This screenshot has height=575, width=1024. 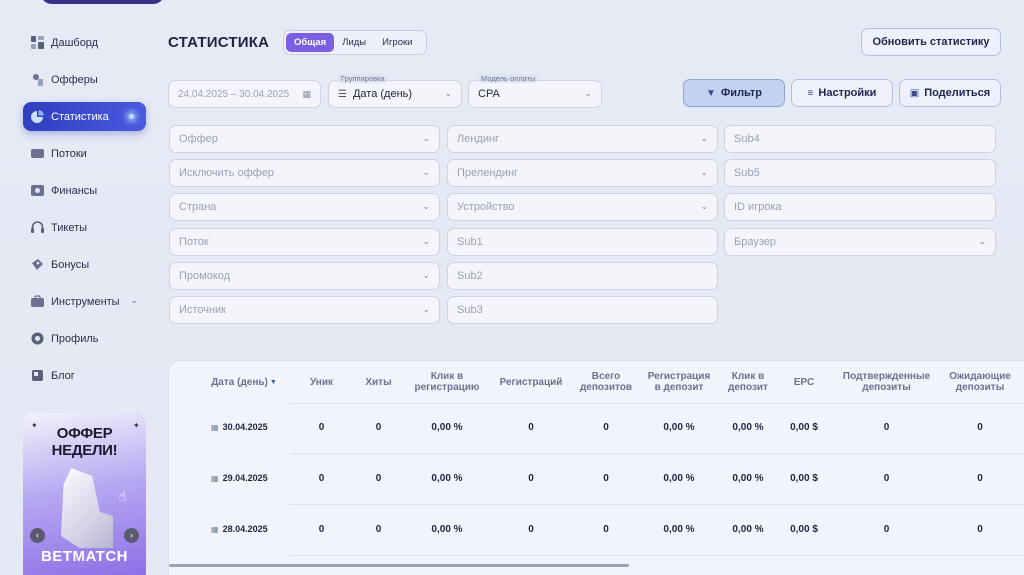 I want to click on stats-tabs: Общая Лиды Игроки, so click(x=355, y=42).